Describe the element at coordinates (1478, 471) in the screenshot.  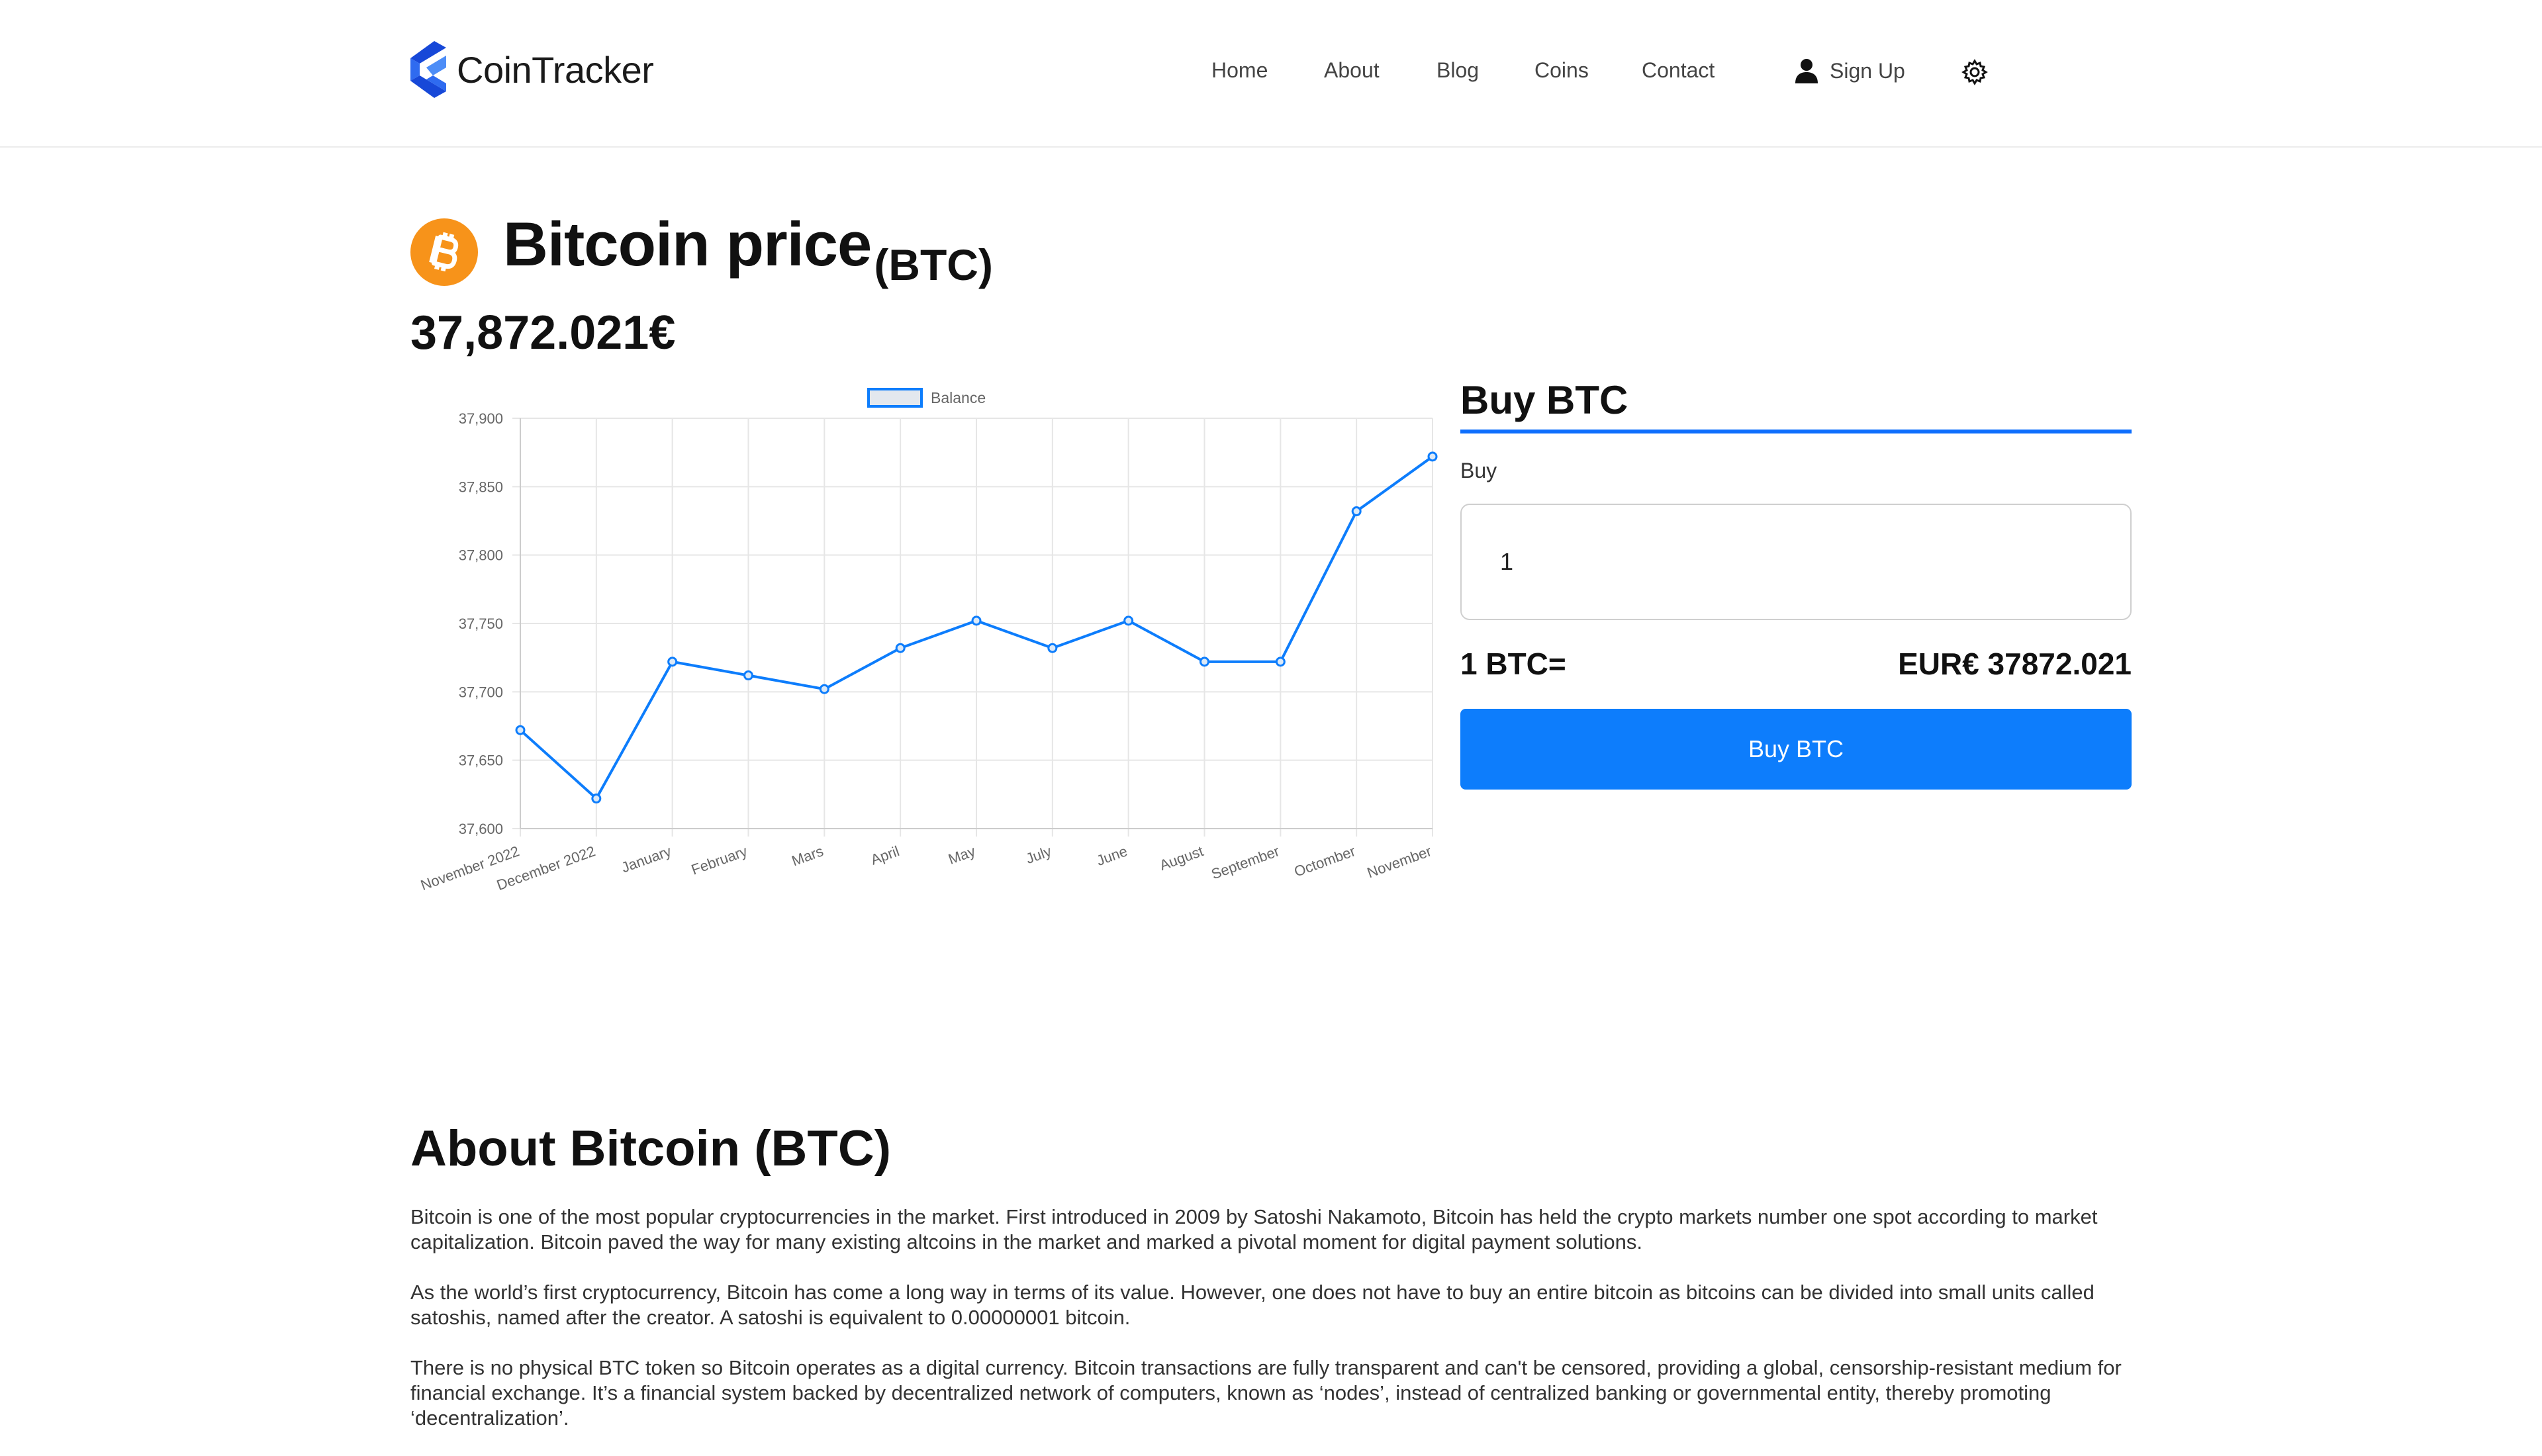
I see `buy-amount-label: Buy` at that location.